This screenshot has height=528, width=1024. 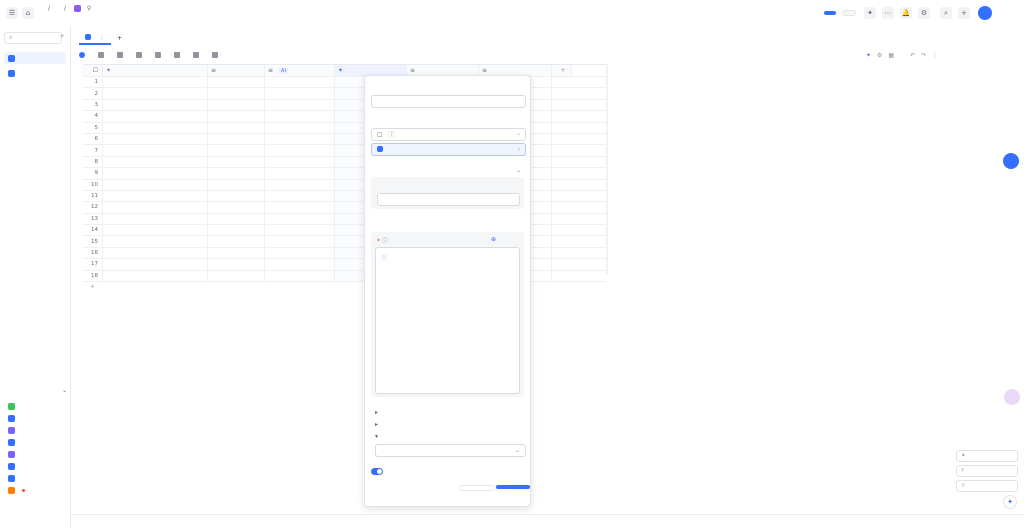 What do you see at coordinates (35, 418) in the screenshot?
I see `sidebar-item-new-table` at bounding box center [35, 418].